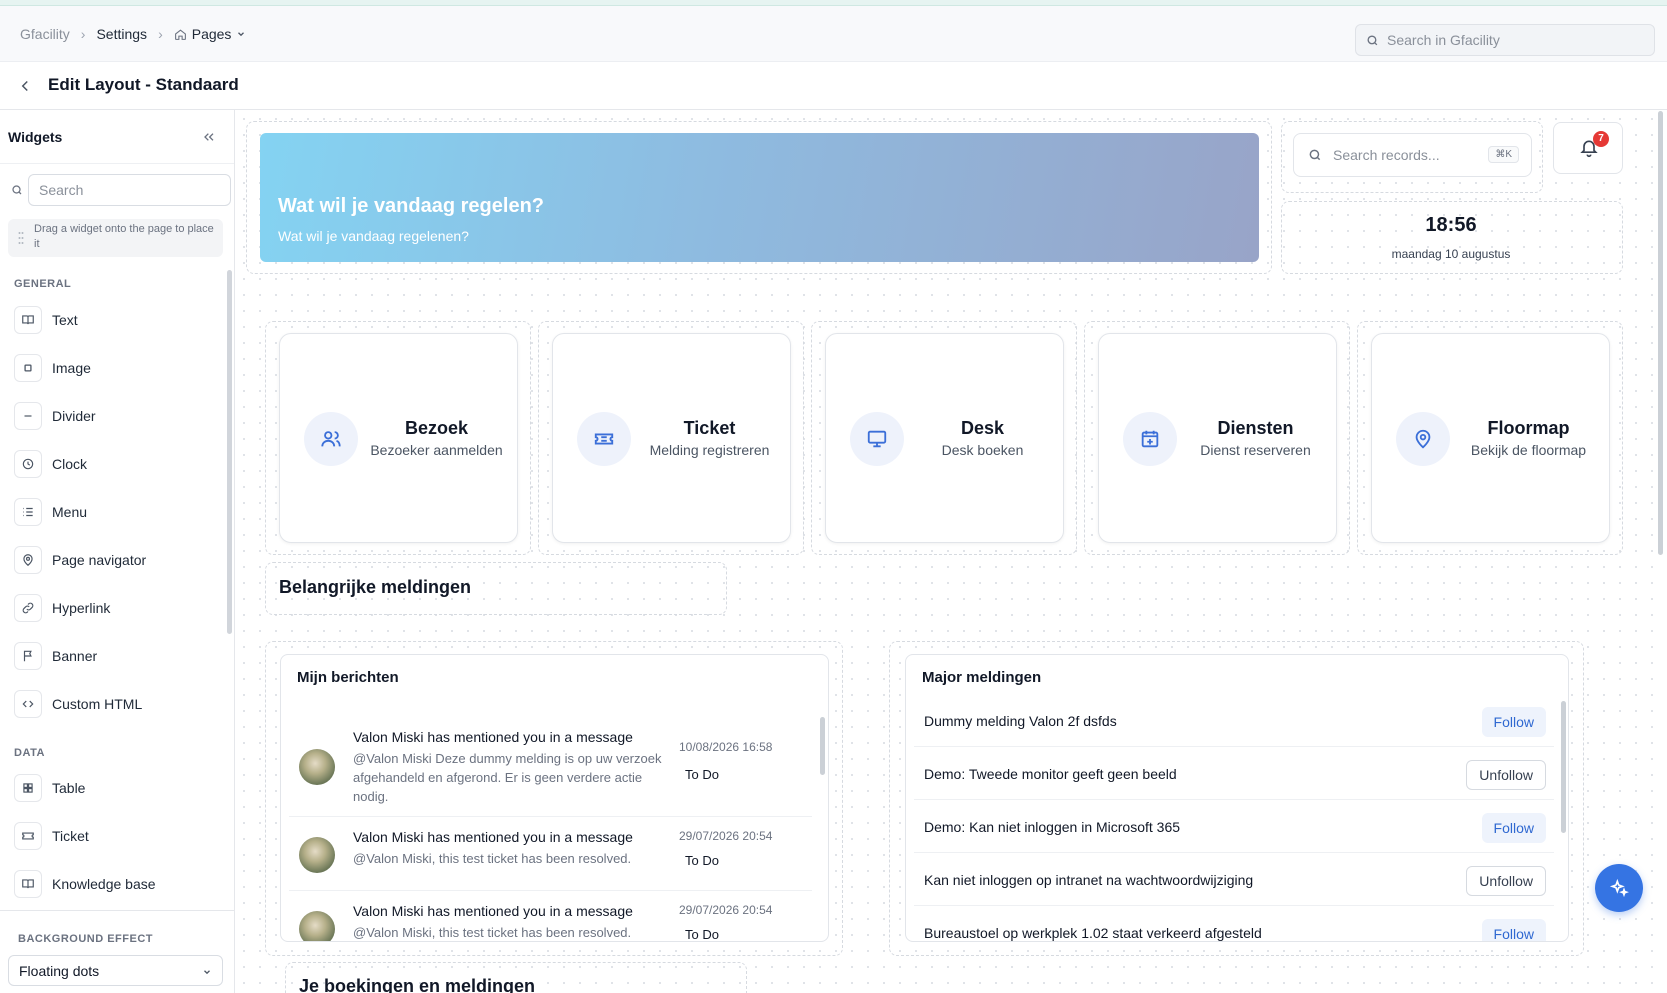 The height and width of the screenshot is (993, 1667). Describe the element at coordinates (115, 970) in the screenshot. I see `background-effect-select: Floating dots` at that location.